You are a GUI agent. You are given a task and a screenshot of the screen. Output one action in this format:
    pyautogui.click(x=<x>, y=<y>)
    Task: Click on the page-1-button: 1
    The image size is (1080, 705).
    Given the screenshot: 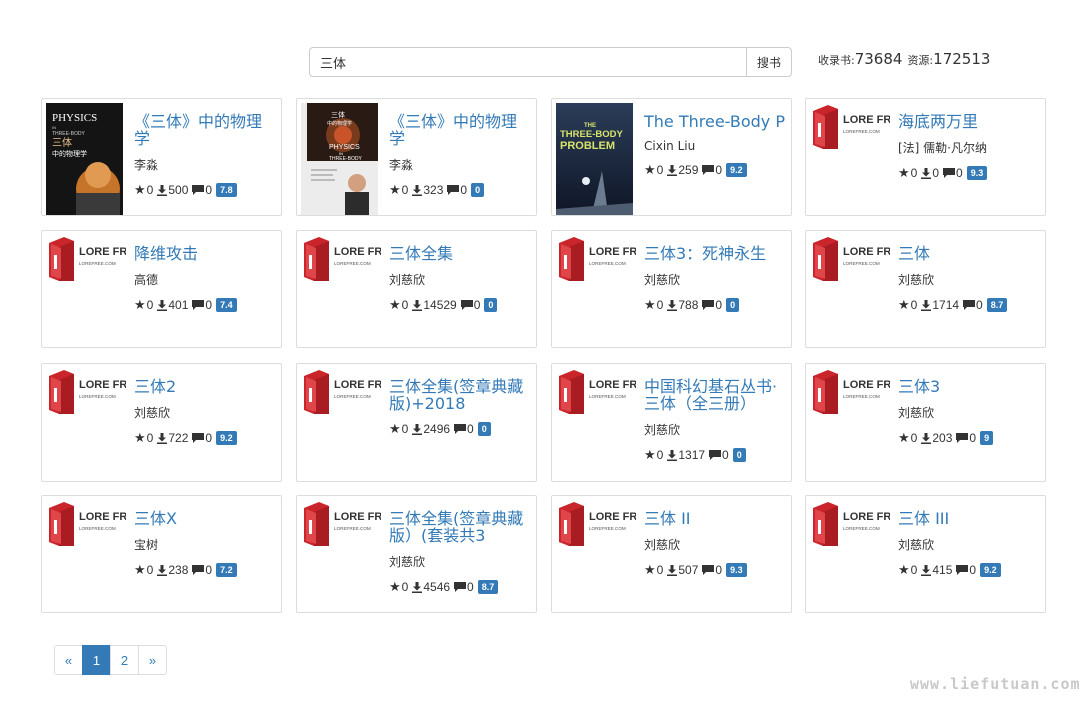 What is the action you would take?
    pyautogui.click(x=96, y=660)
    